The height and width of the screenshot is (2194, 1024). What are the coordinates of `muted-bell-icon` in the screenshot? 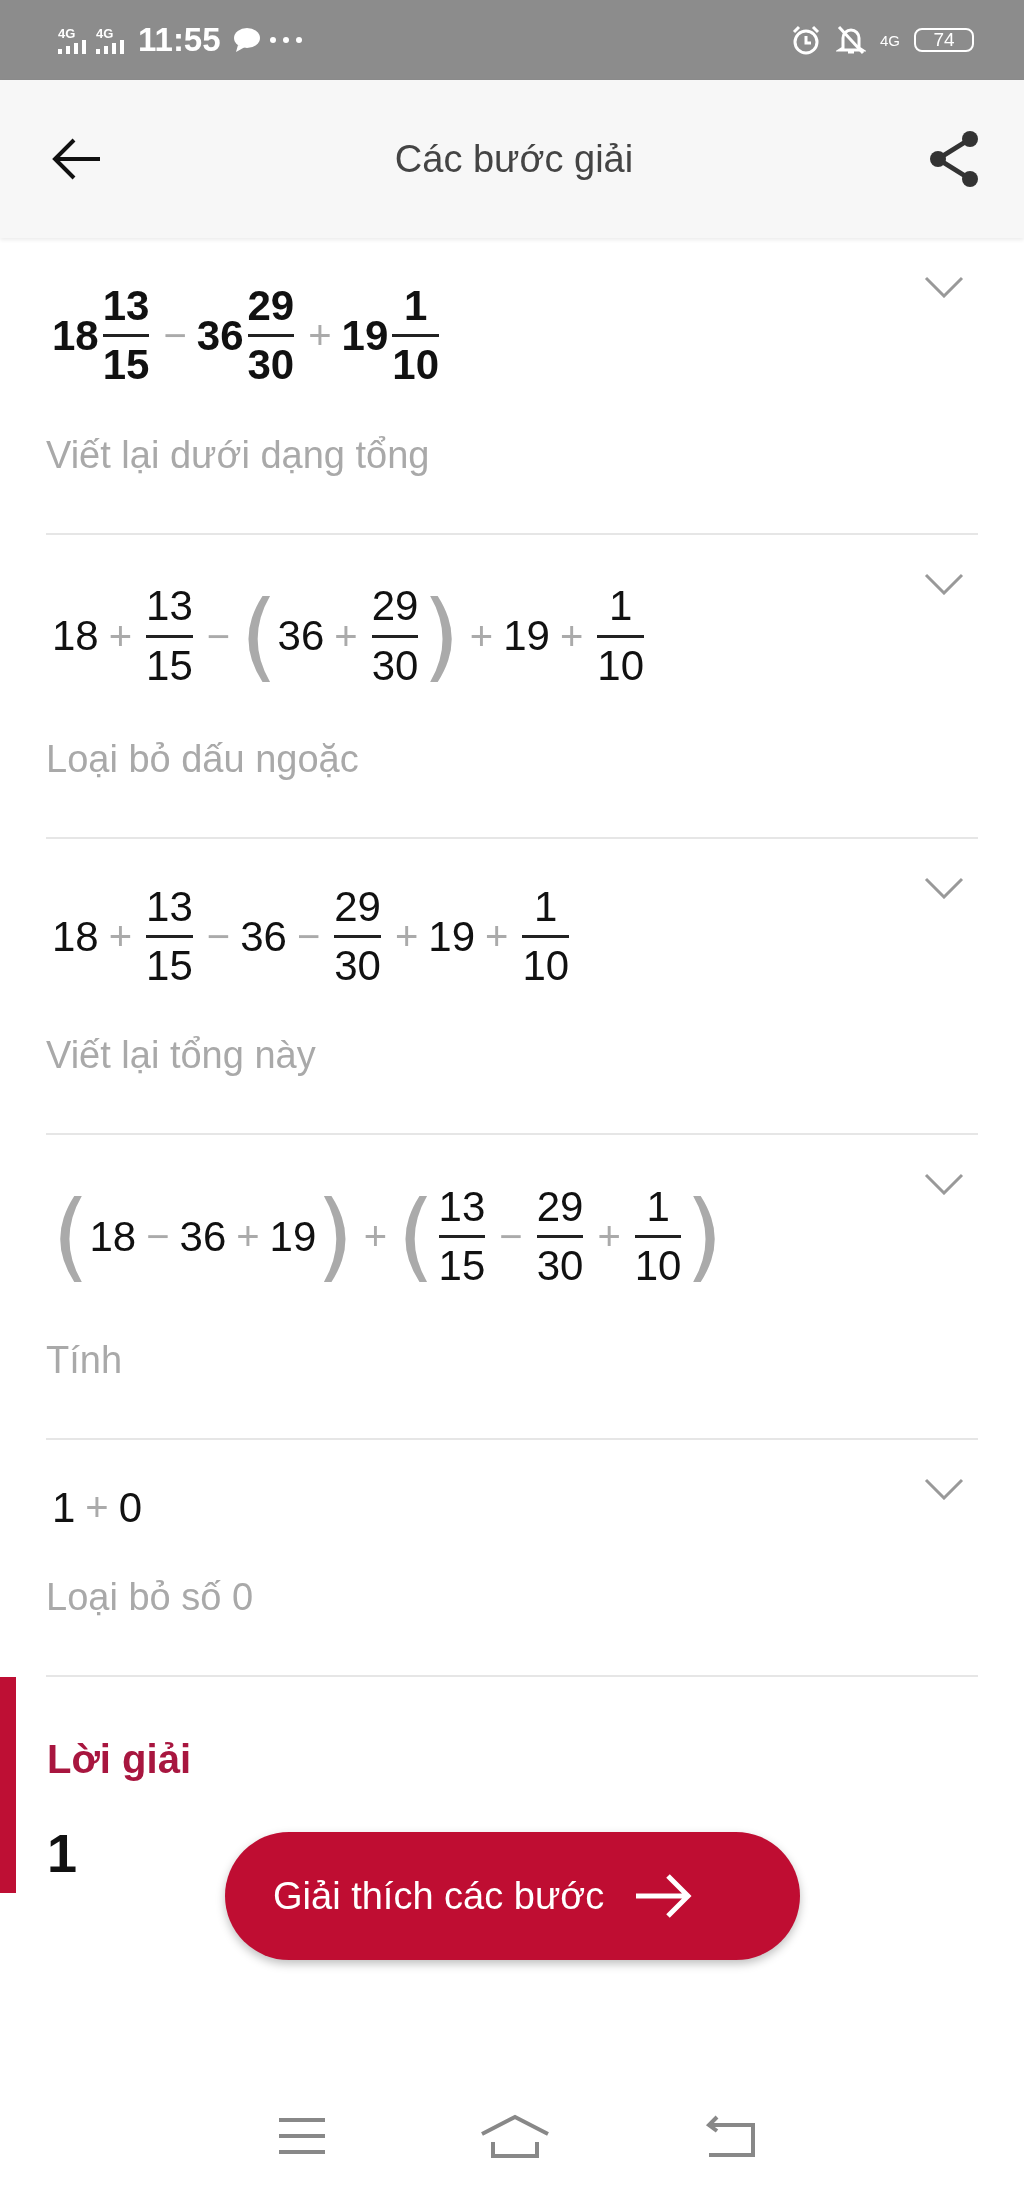 It's located at (851, 40).